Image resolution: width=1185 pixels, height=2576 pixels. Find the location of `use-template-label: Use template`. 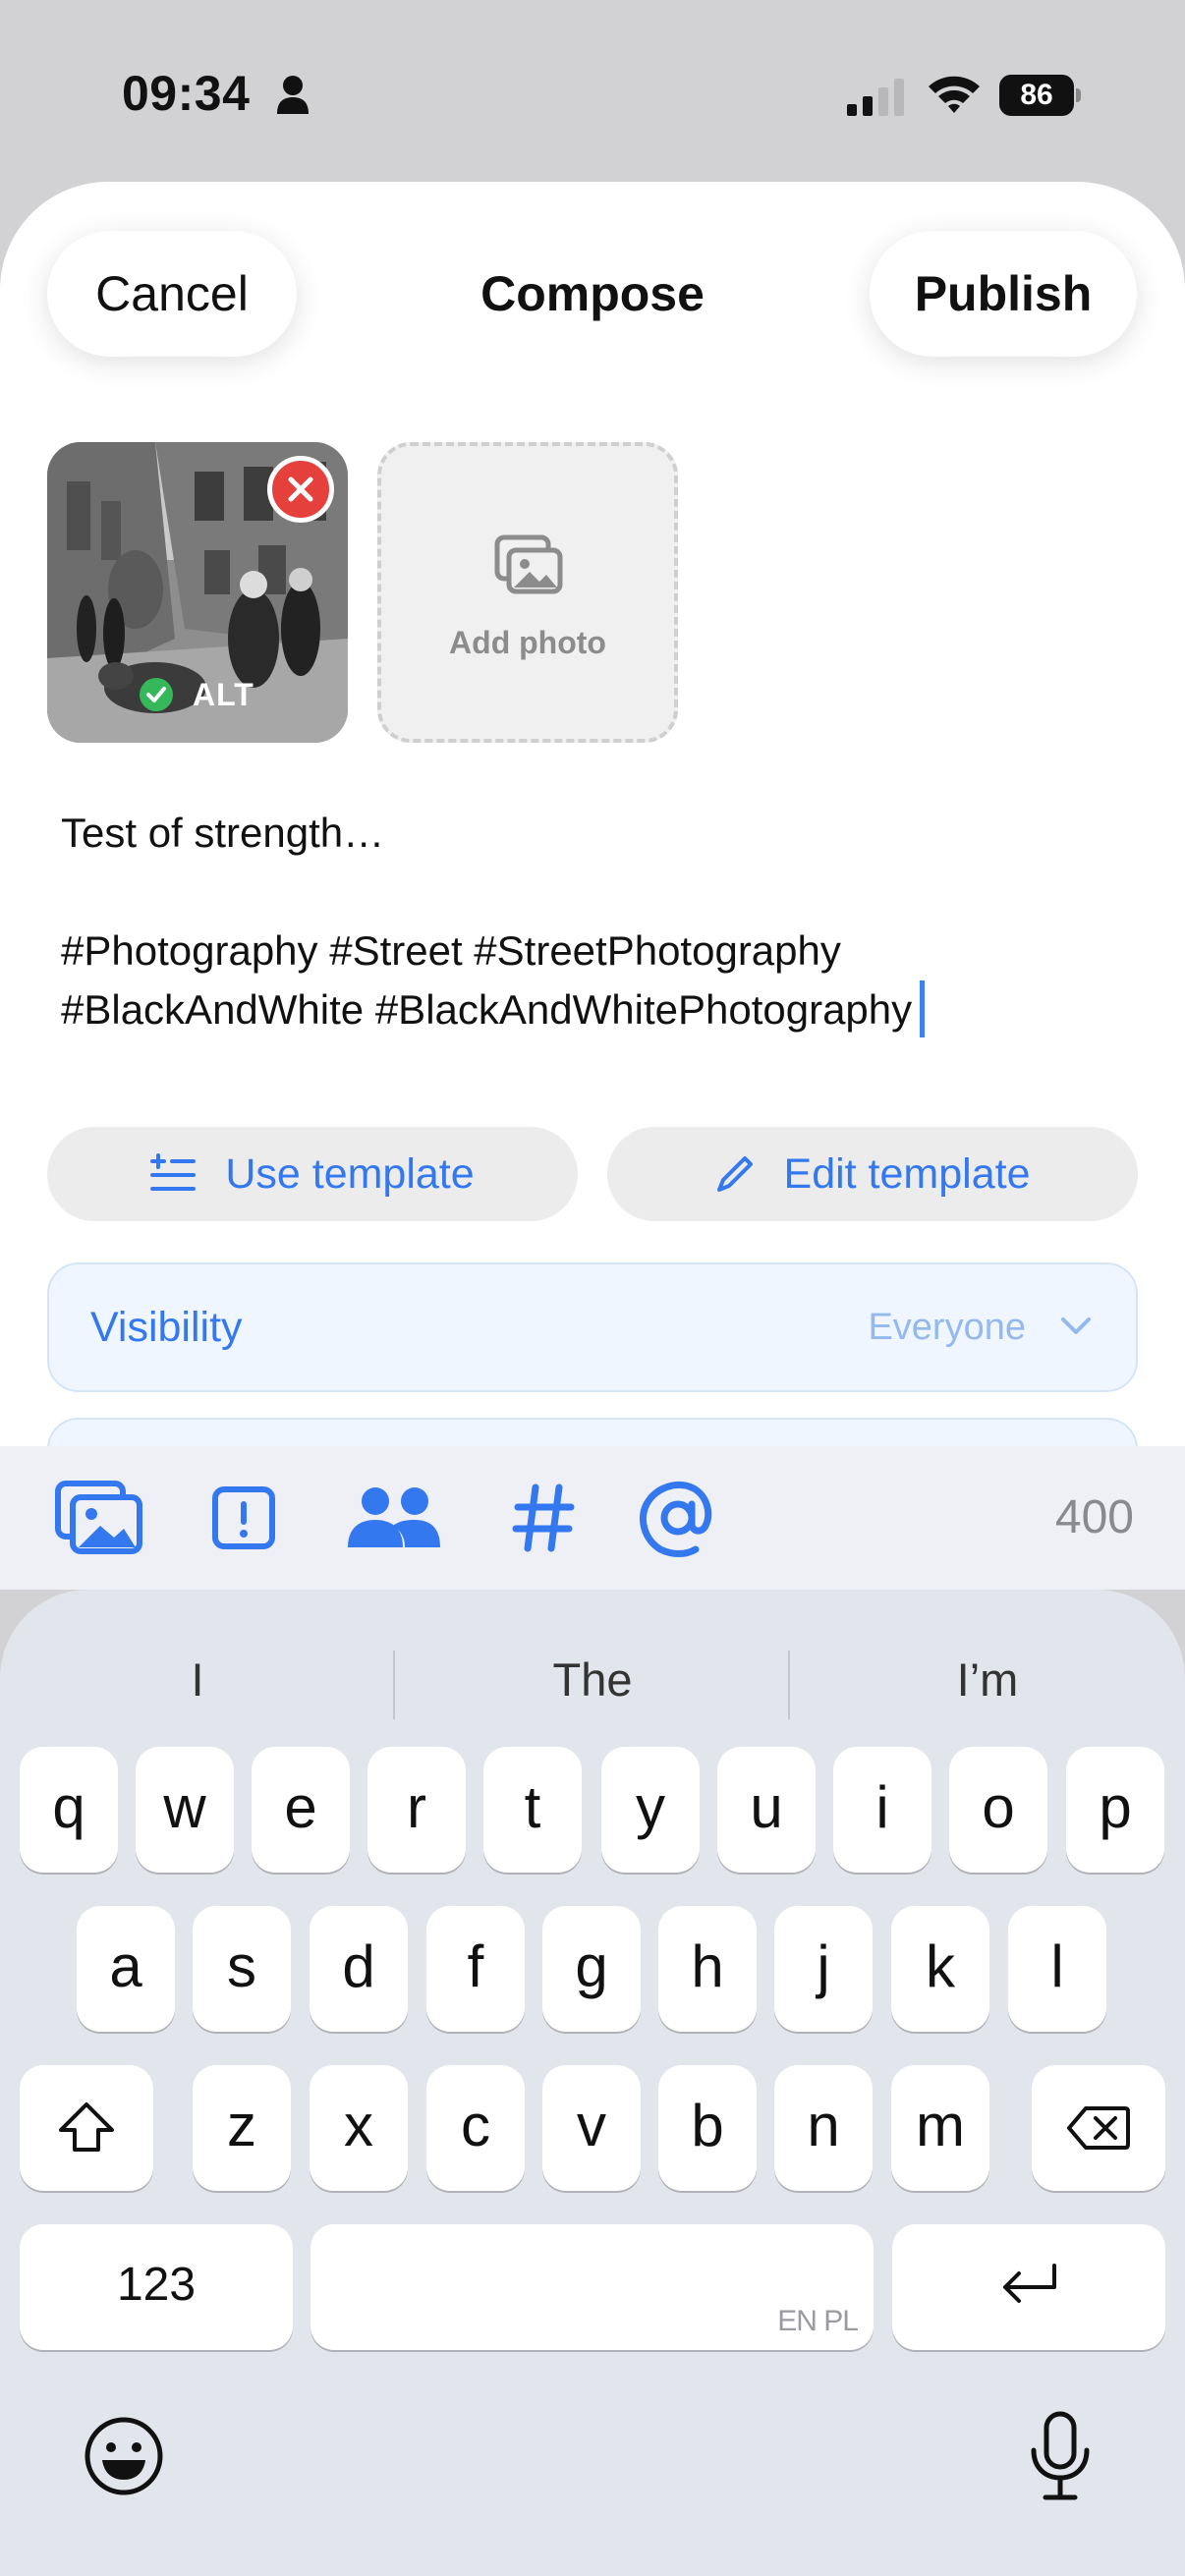

use-template-label: Use template is located at coordinates (350, 1173).